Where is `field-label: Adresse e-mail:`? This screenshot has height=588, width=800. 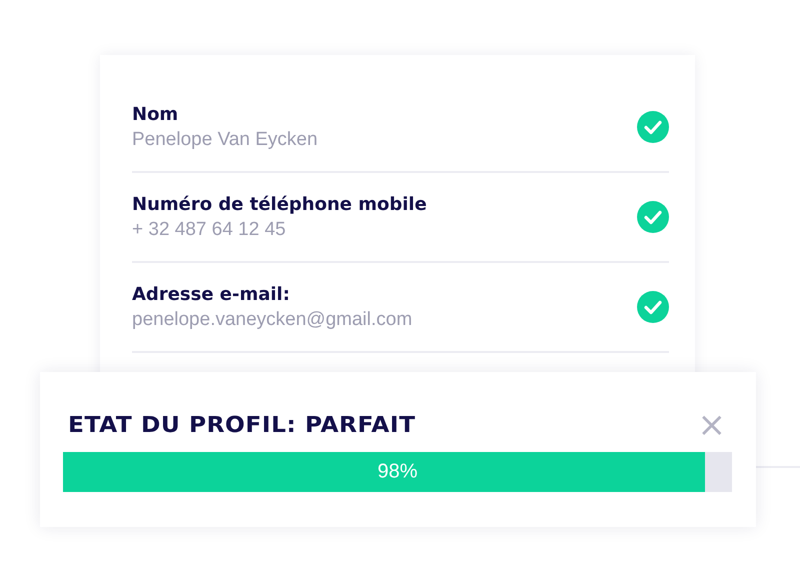 field-label: Adresse e-mail: is located at coordinates (211, 294).